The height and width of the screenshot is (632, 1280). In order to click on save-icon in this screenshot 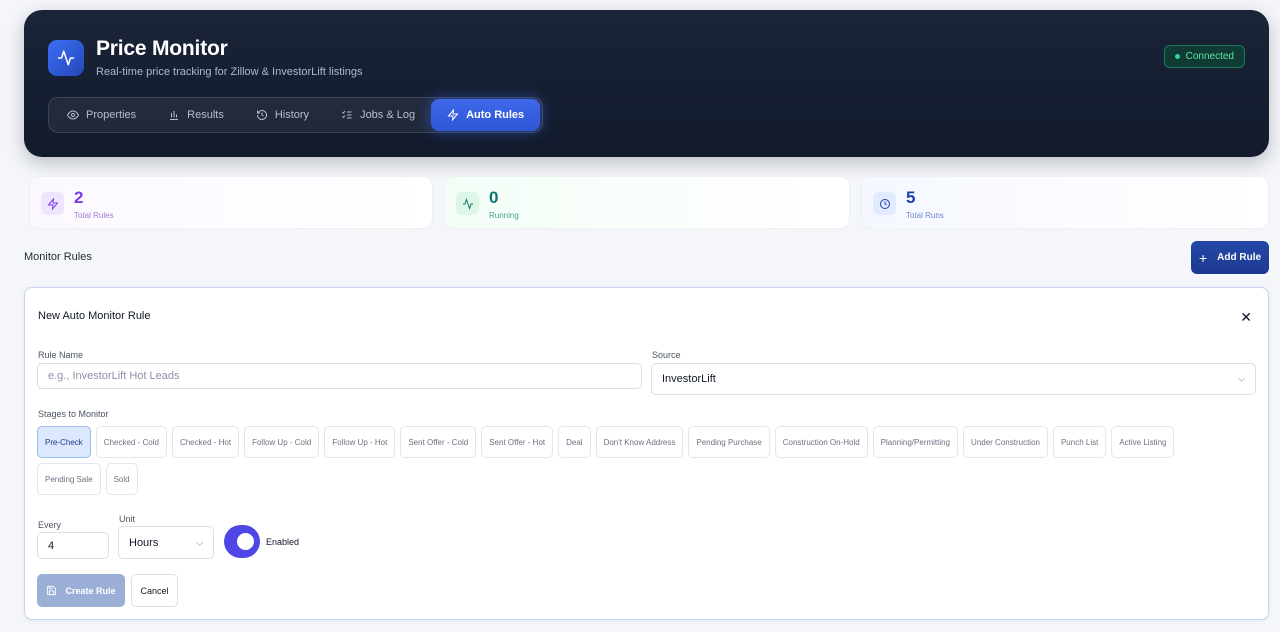, I will do `click(52, 590)`.